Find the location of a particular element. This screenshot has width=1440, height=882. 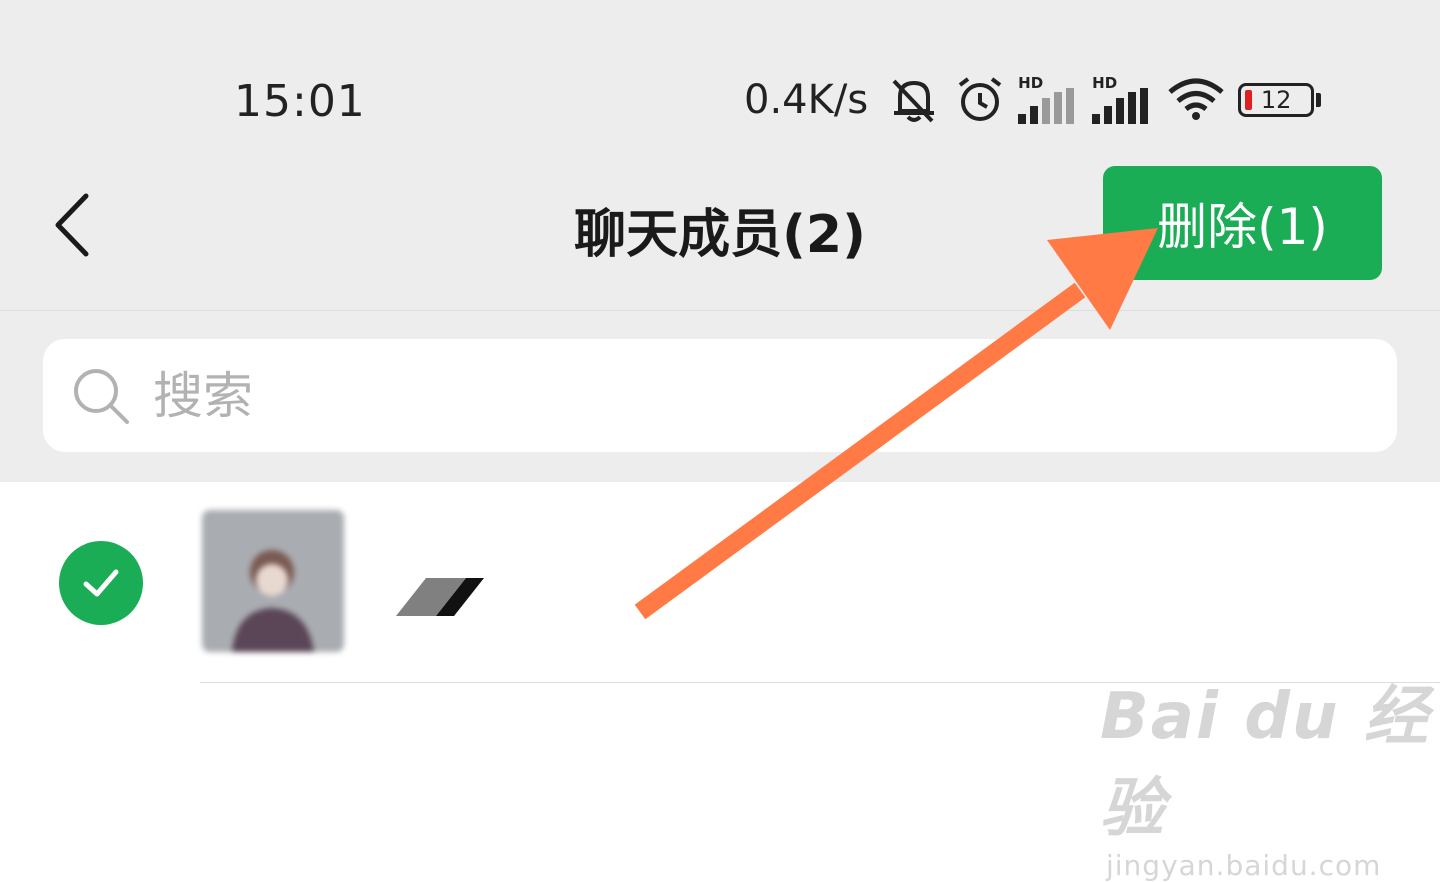

chevron-left-icon is located at coordinates (72, 225).